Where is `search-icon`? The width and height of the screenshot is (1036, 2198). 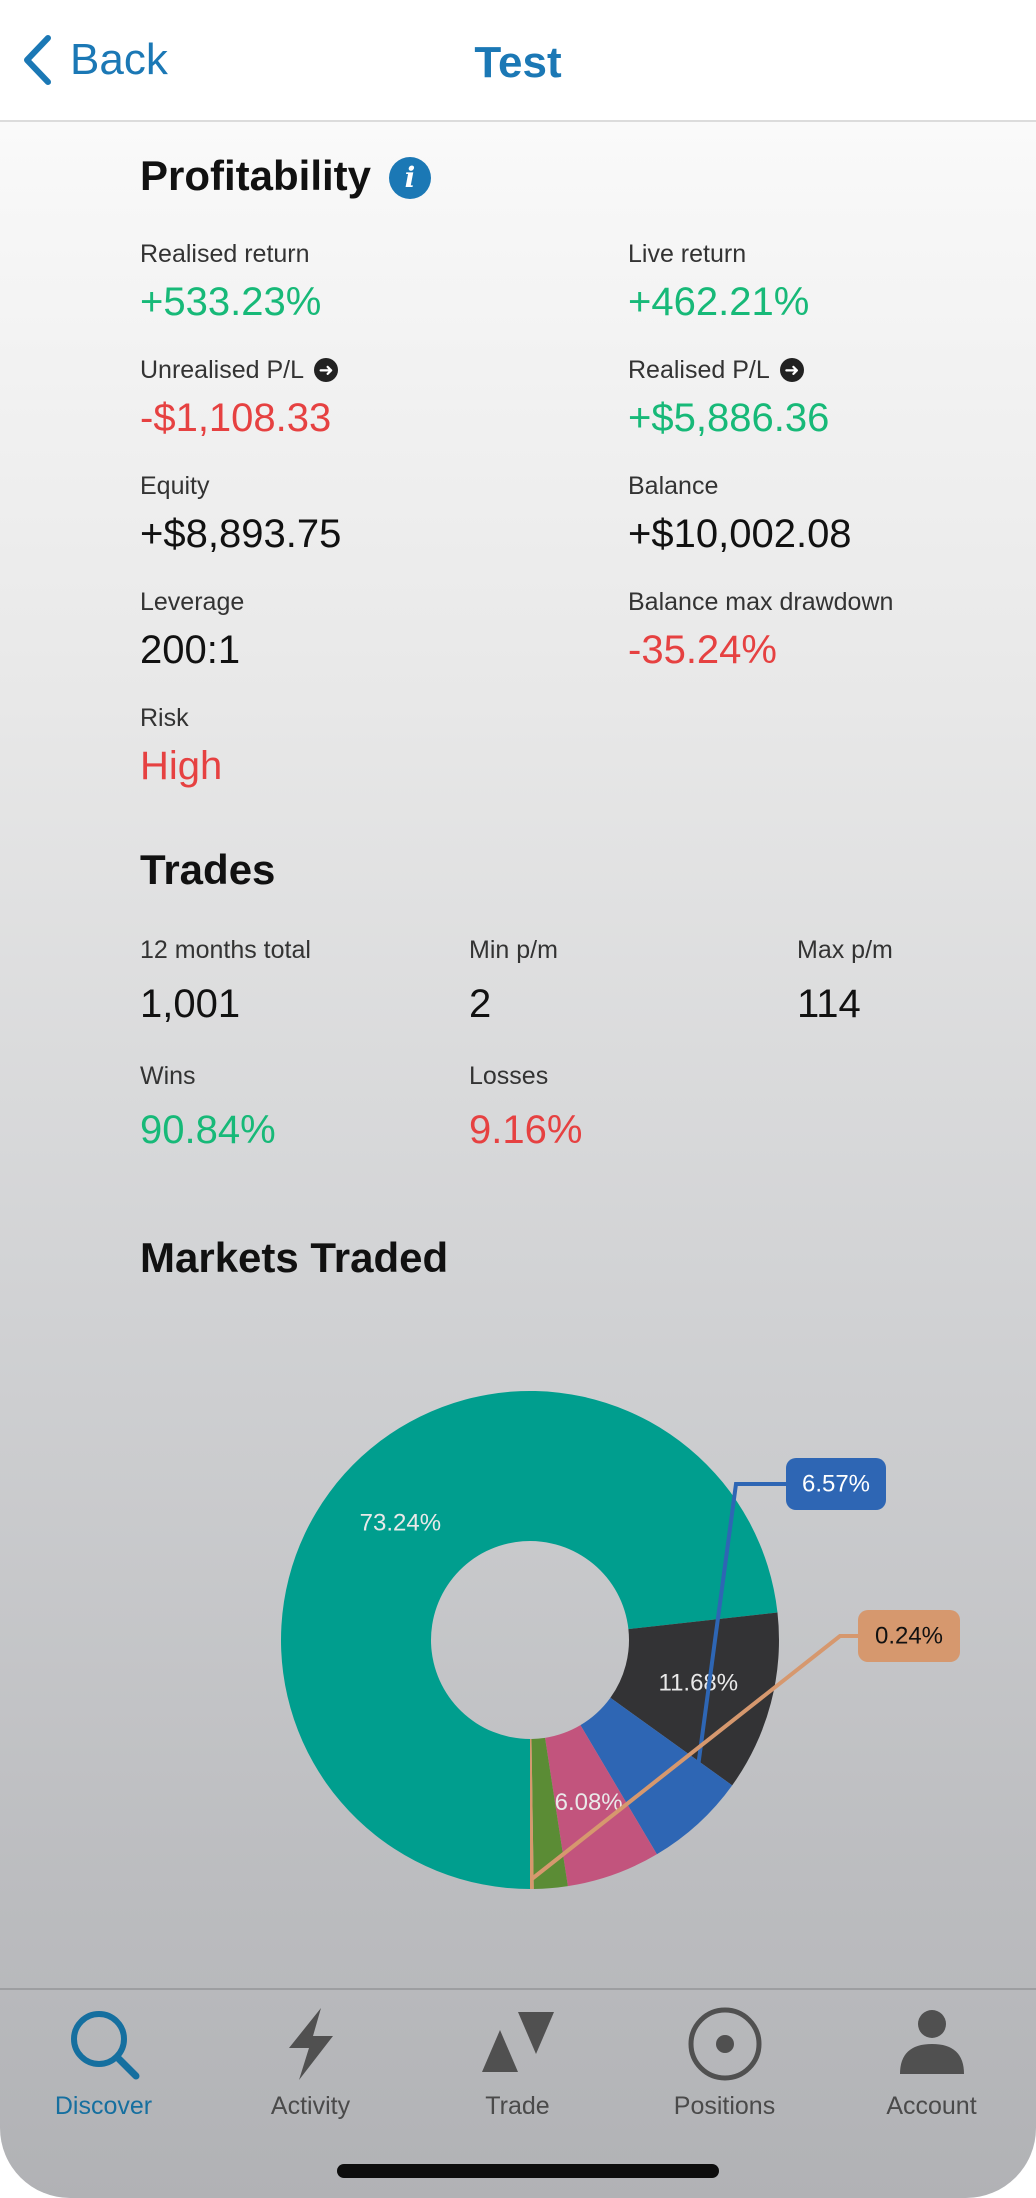 search-icon is located at coordinates (104, 2045).